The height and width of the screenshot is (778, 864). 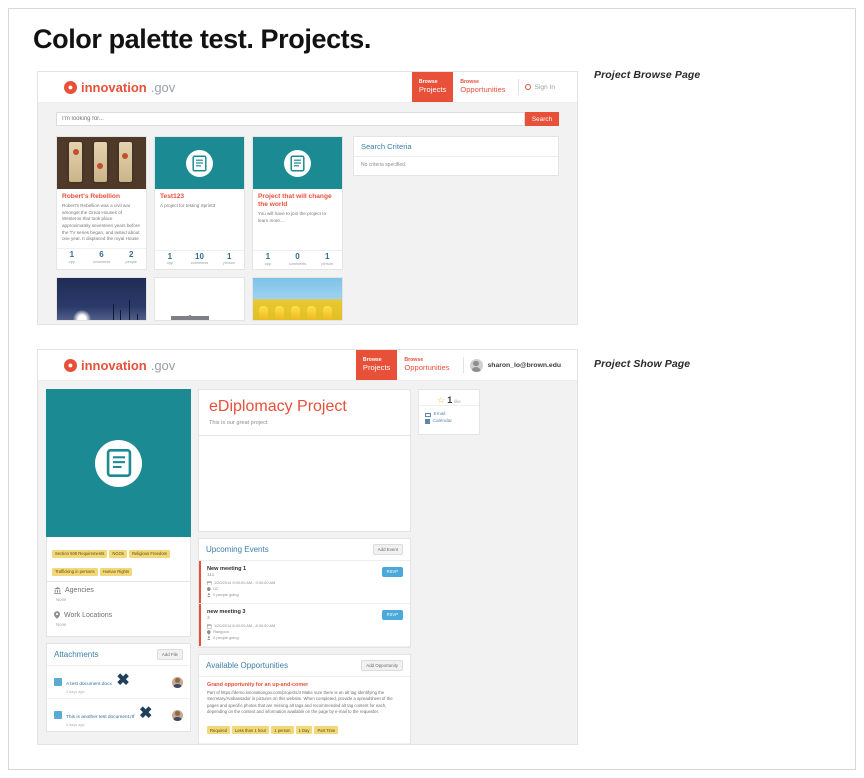 What do you see at coordinates (169, 654) in the screenshot?
I see `add-file-button: Add File` at bounding box center [169, 654].